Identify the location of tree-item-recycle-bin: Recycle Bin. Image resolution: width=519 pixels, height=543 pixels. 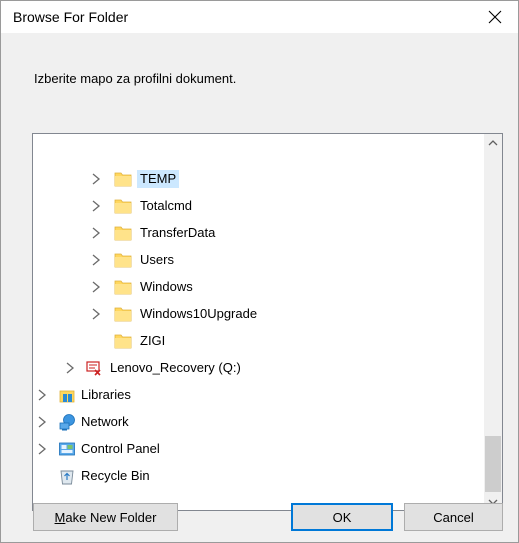
(258, 476).